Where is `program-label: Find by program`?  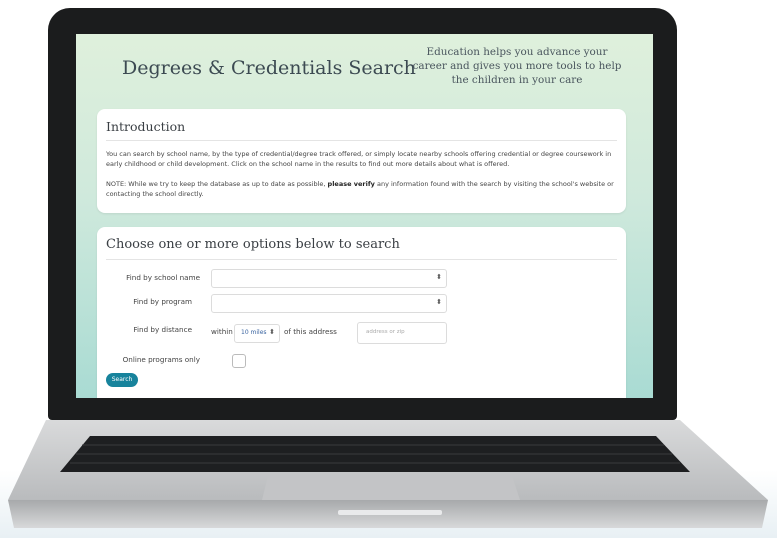
program-label: Find by program is located at coordinates (162, 301).